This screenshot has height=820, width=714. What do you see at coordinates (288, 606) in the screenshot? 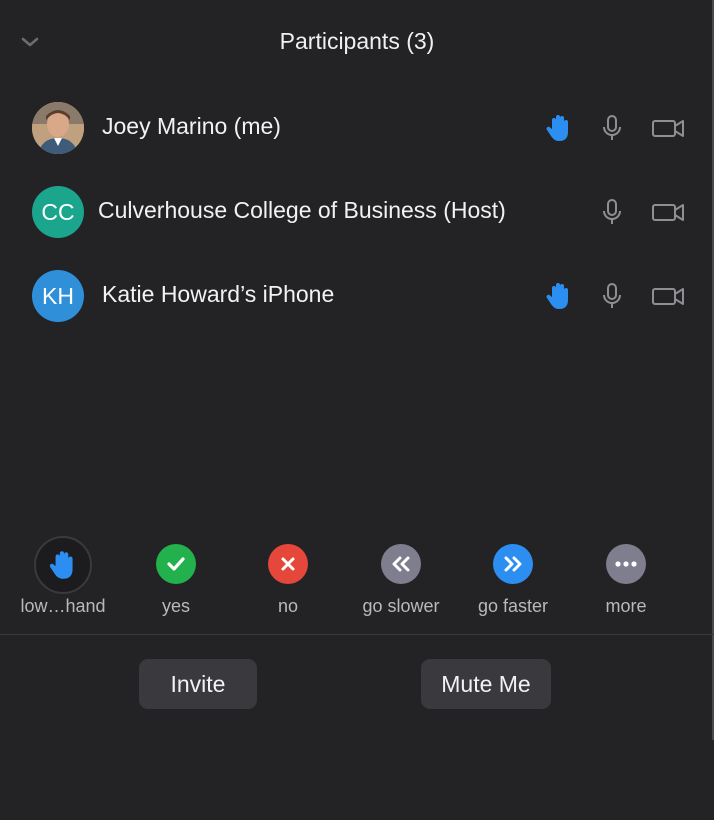
I see `reaction-label: no` at bounding box center [288, 606].